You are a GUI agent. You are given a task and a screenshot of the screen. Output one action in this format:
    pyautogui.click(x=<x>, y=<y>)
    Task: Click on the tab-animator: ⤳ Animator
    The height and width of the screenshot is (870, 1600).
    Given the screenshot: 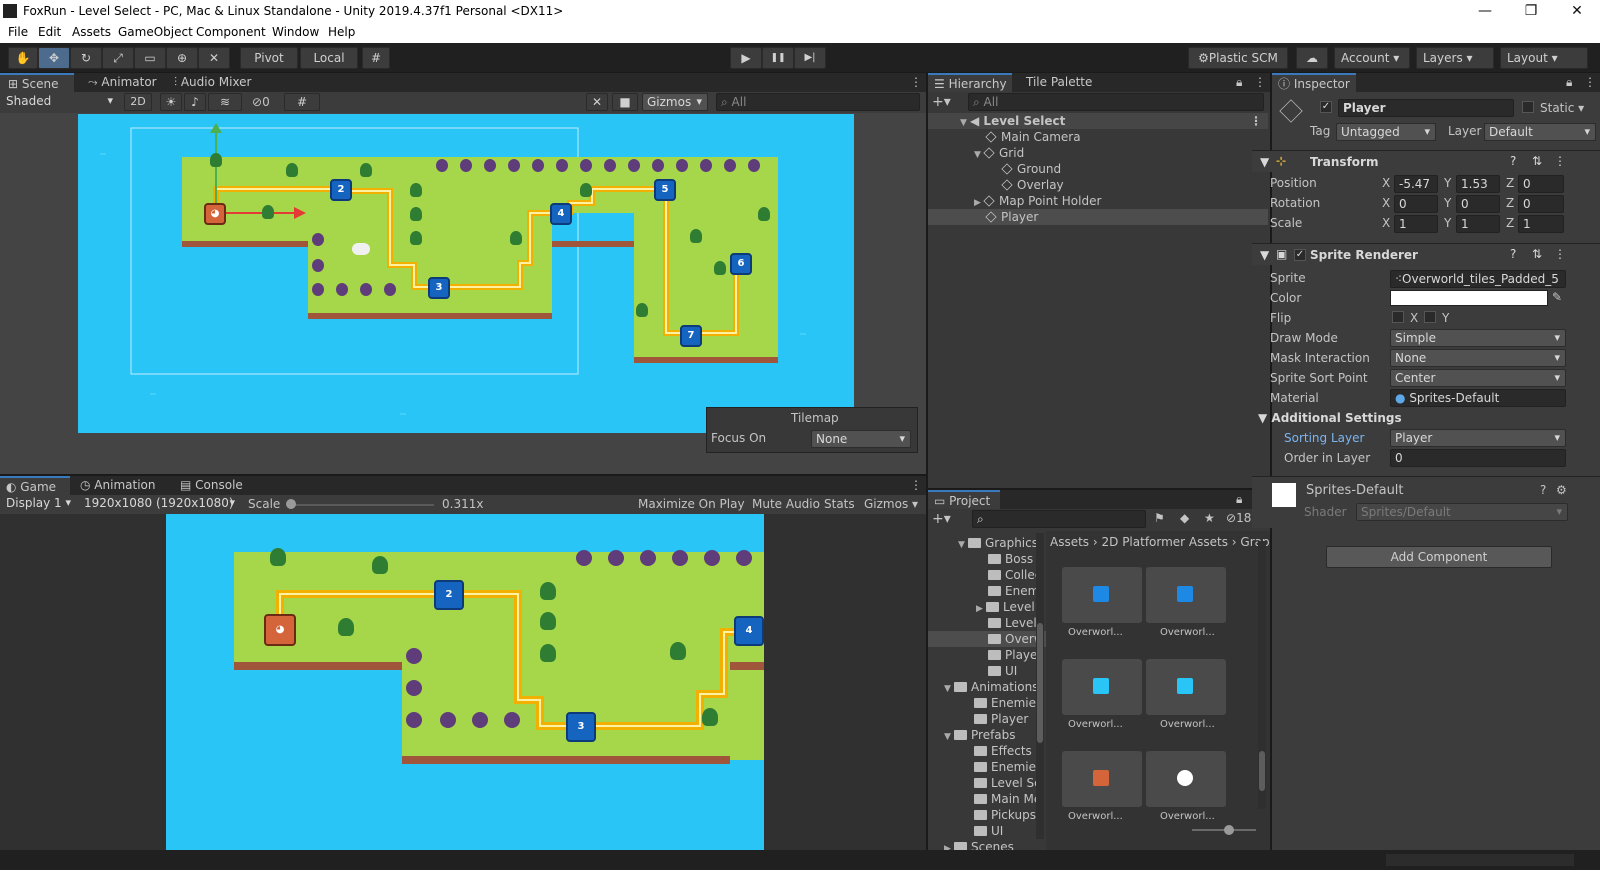 What is the action you would take?
    pyautogui.click(x=120, y=82)
    